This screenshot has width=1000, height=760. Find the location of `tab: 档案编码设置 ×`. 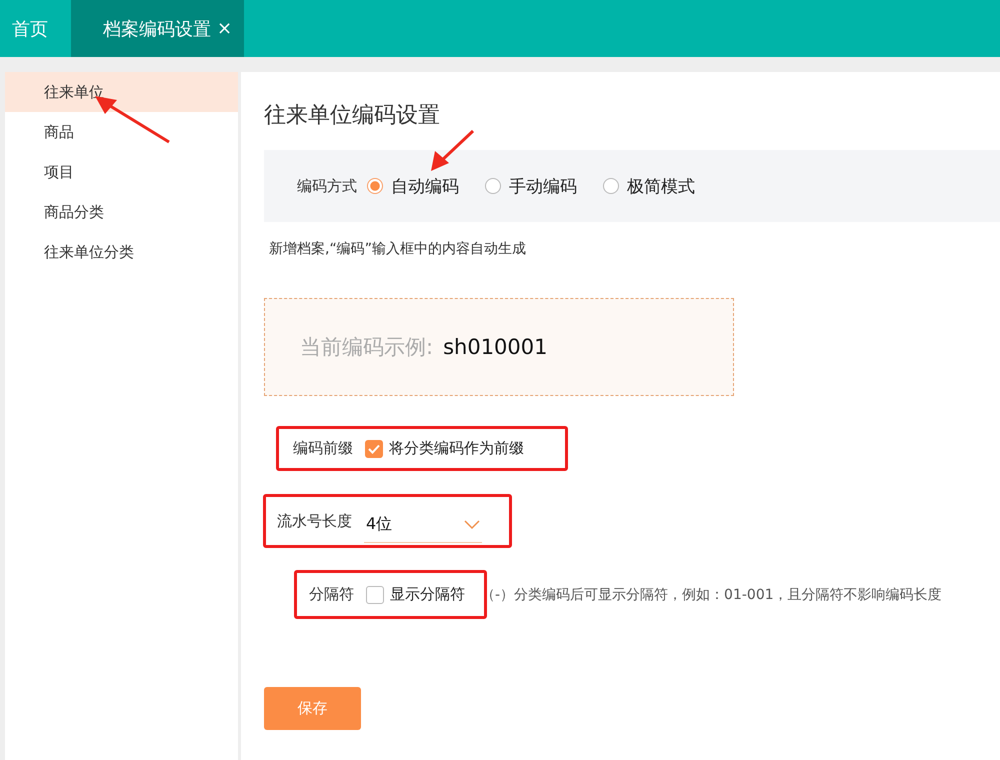

tab: 档案编码设置 × is located at coordinates (157, 28).